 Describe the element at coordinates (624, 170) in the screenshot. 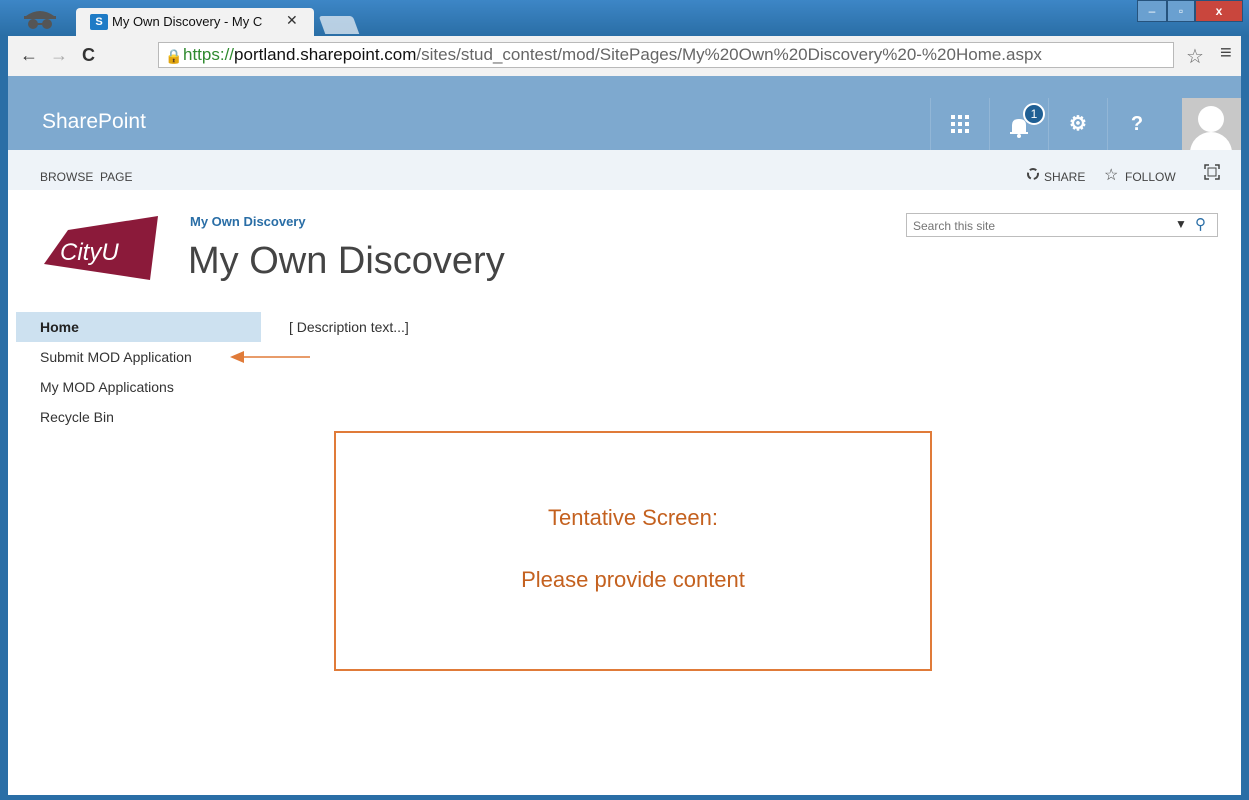

I see `ribbon-bar: BROWSE PAGE SHARE ☆ FOLLOW` at that location.